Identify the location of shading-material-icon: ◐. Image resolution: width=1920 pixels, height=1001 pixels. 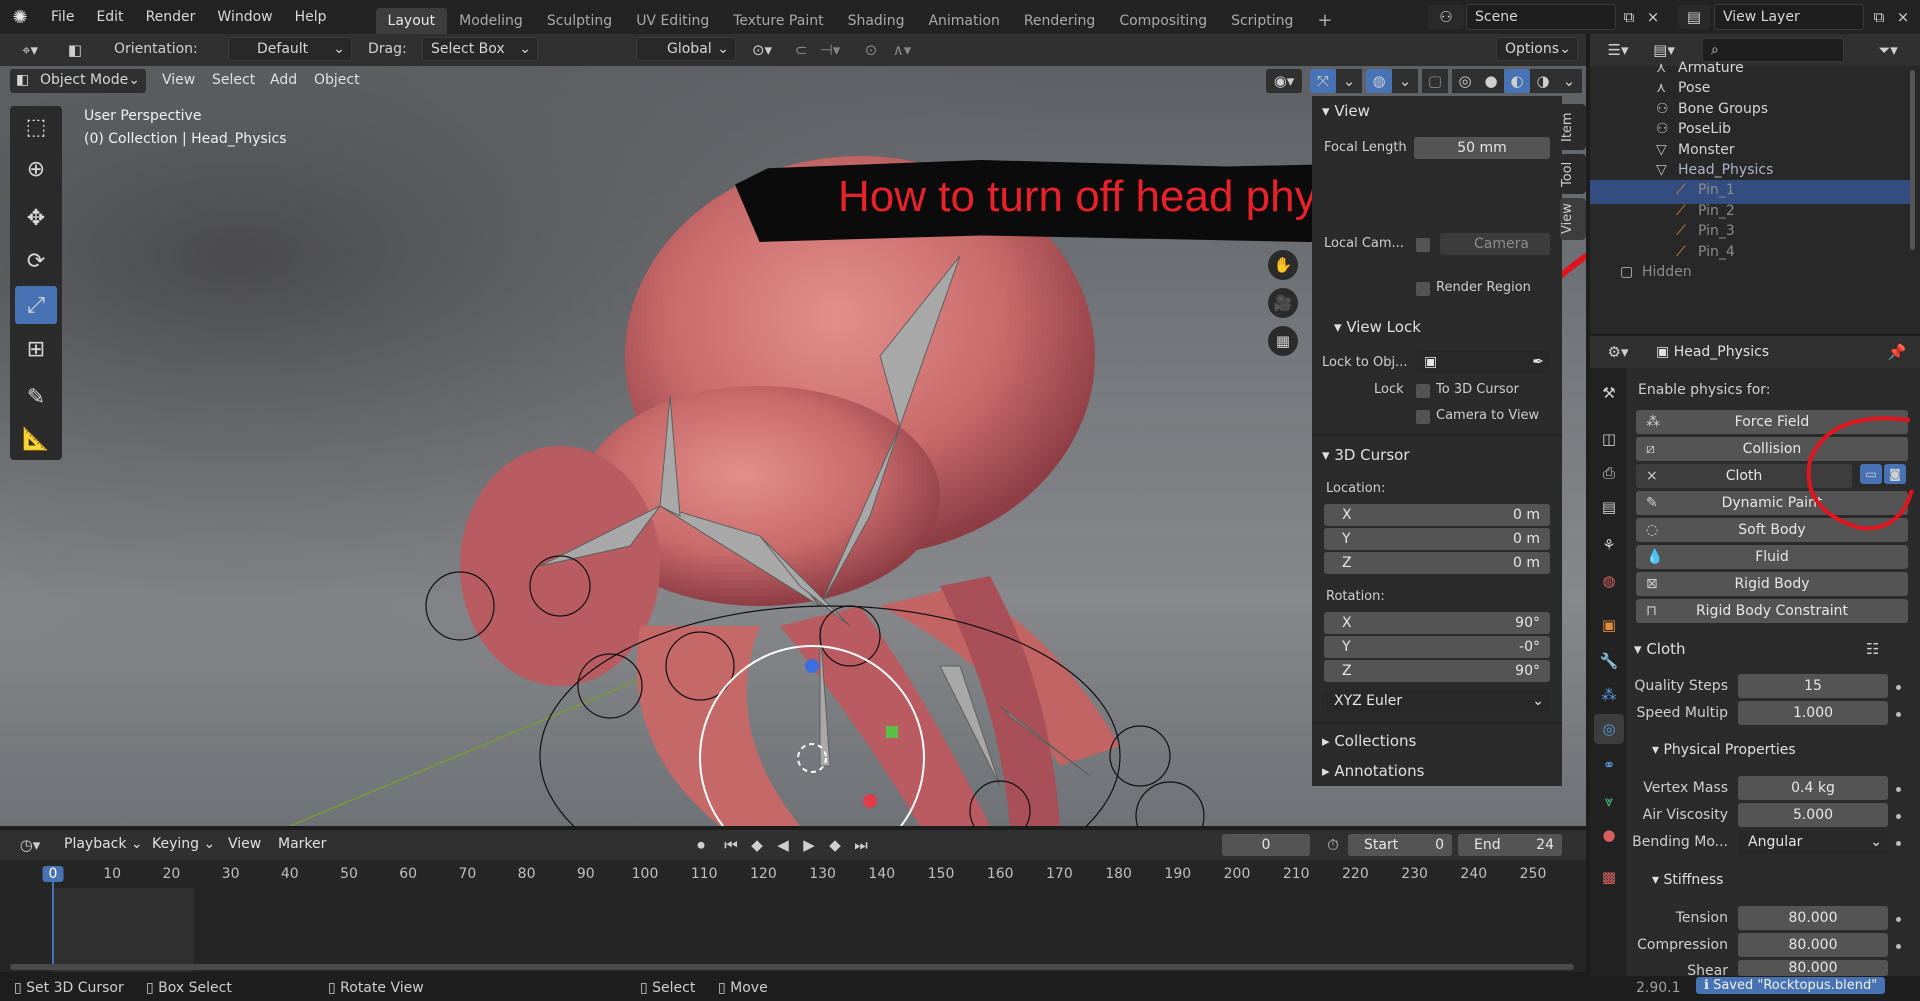
(1517, 81).